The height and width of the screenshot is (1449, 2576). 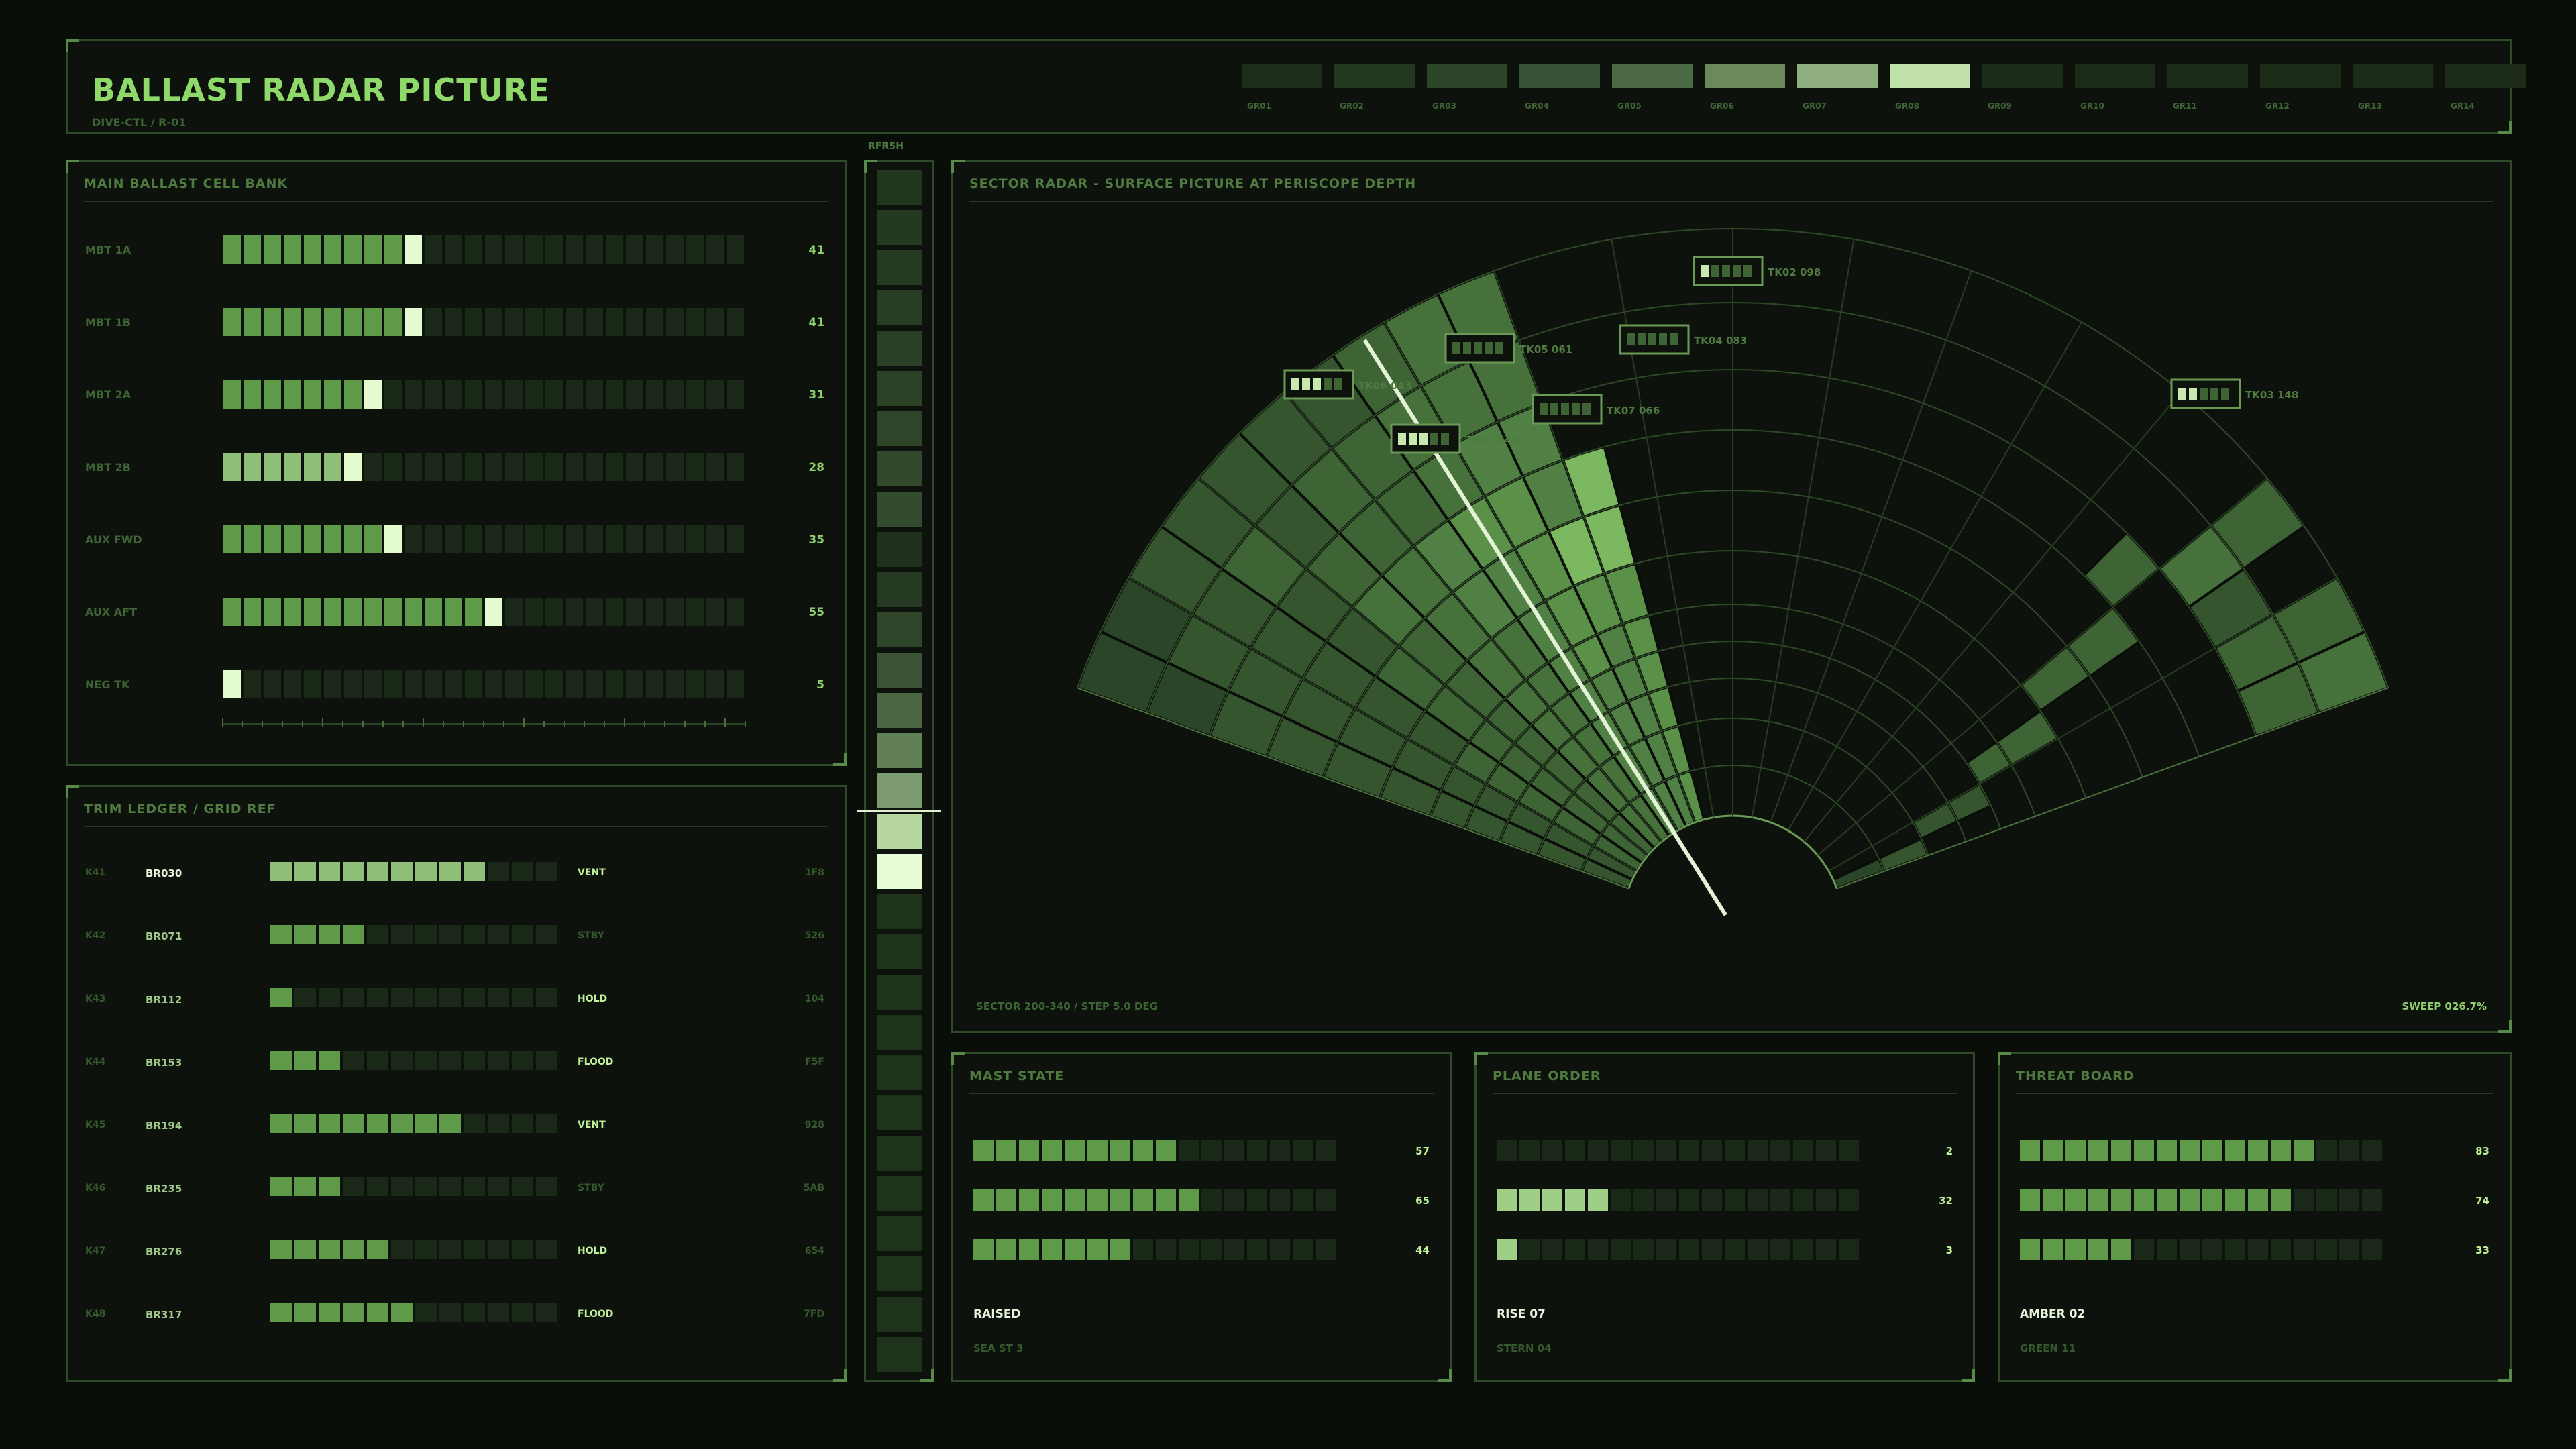 What do you see at coordinates (1683, 339) in the screenshot?
I see `radar-contact: TK04 083` at bounding box center [1683, 339].